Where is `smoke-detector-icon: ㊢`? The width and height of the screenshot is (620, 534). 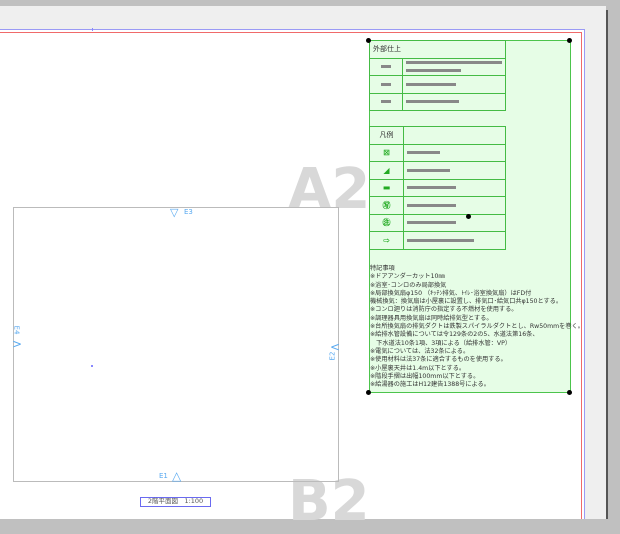 smoke-detector-icon: ㊢ is located at coordinates (386, 205).